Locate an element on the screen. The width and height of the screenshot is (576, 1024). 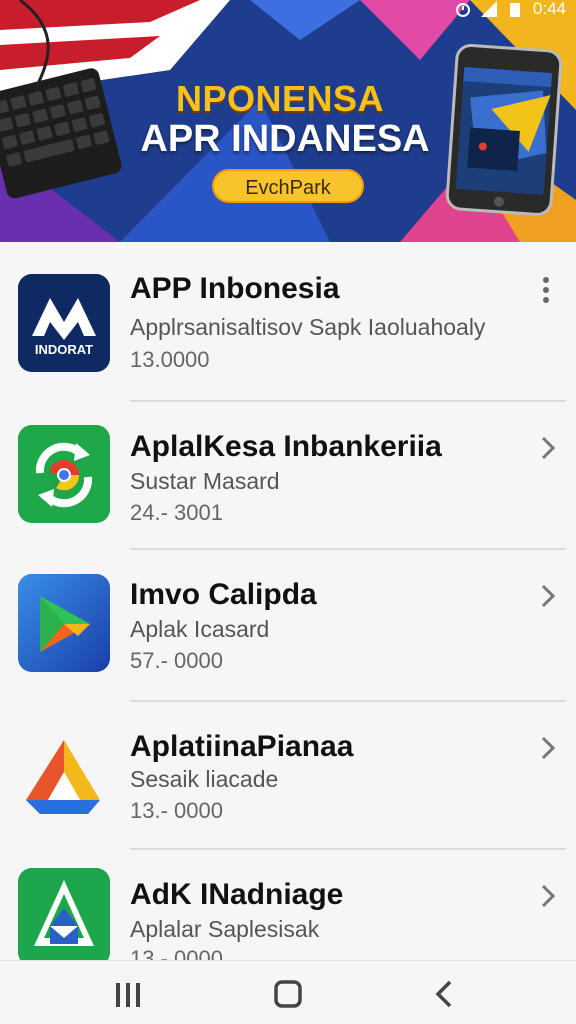
svg-text: INDORAT is located at coordinates (64, 349).